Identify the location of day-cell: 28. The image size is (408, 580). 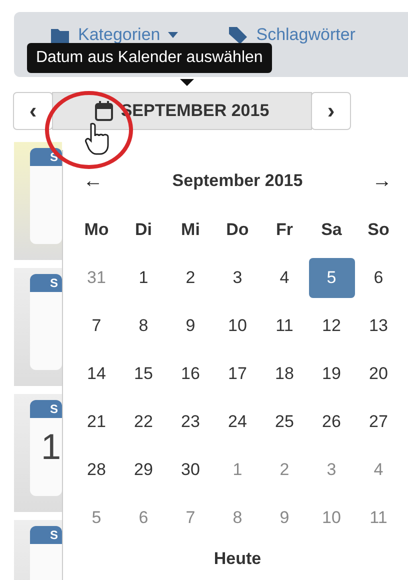
(97, 470).